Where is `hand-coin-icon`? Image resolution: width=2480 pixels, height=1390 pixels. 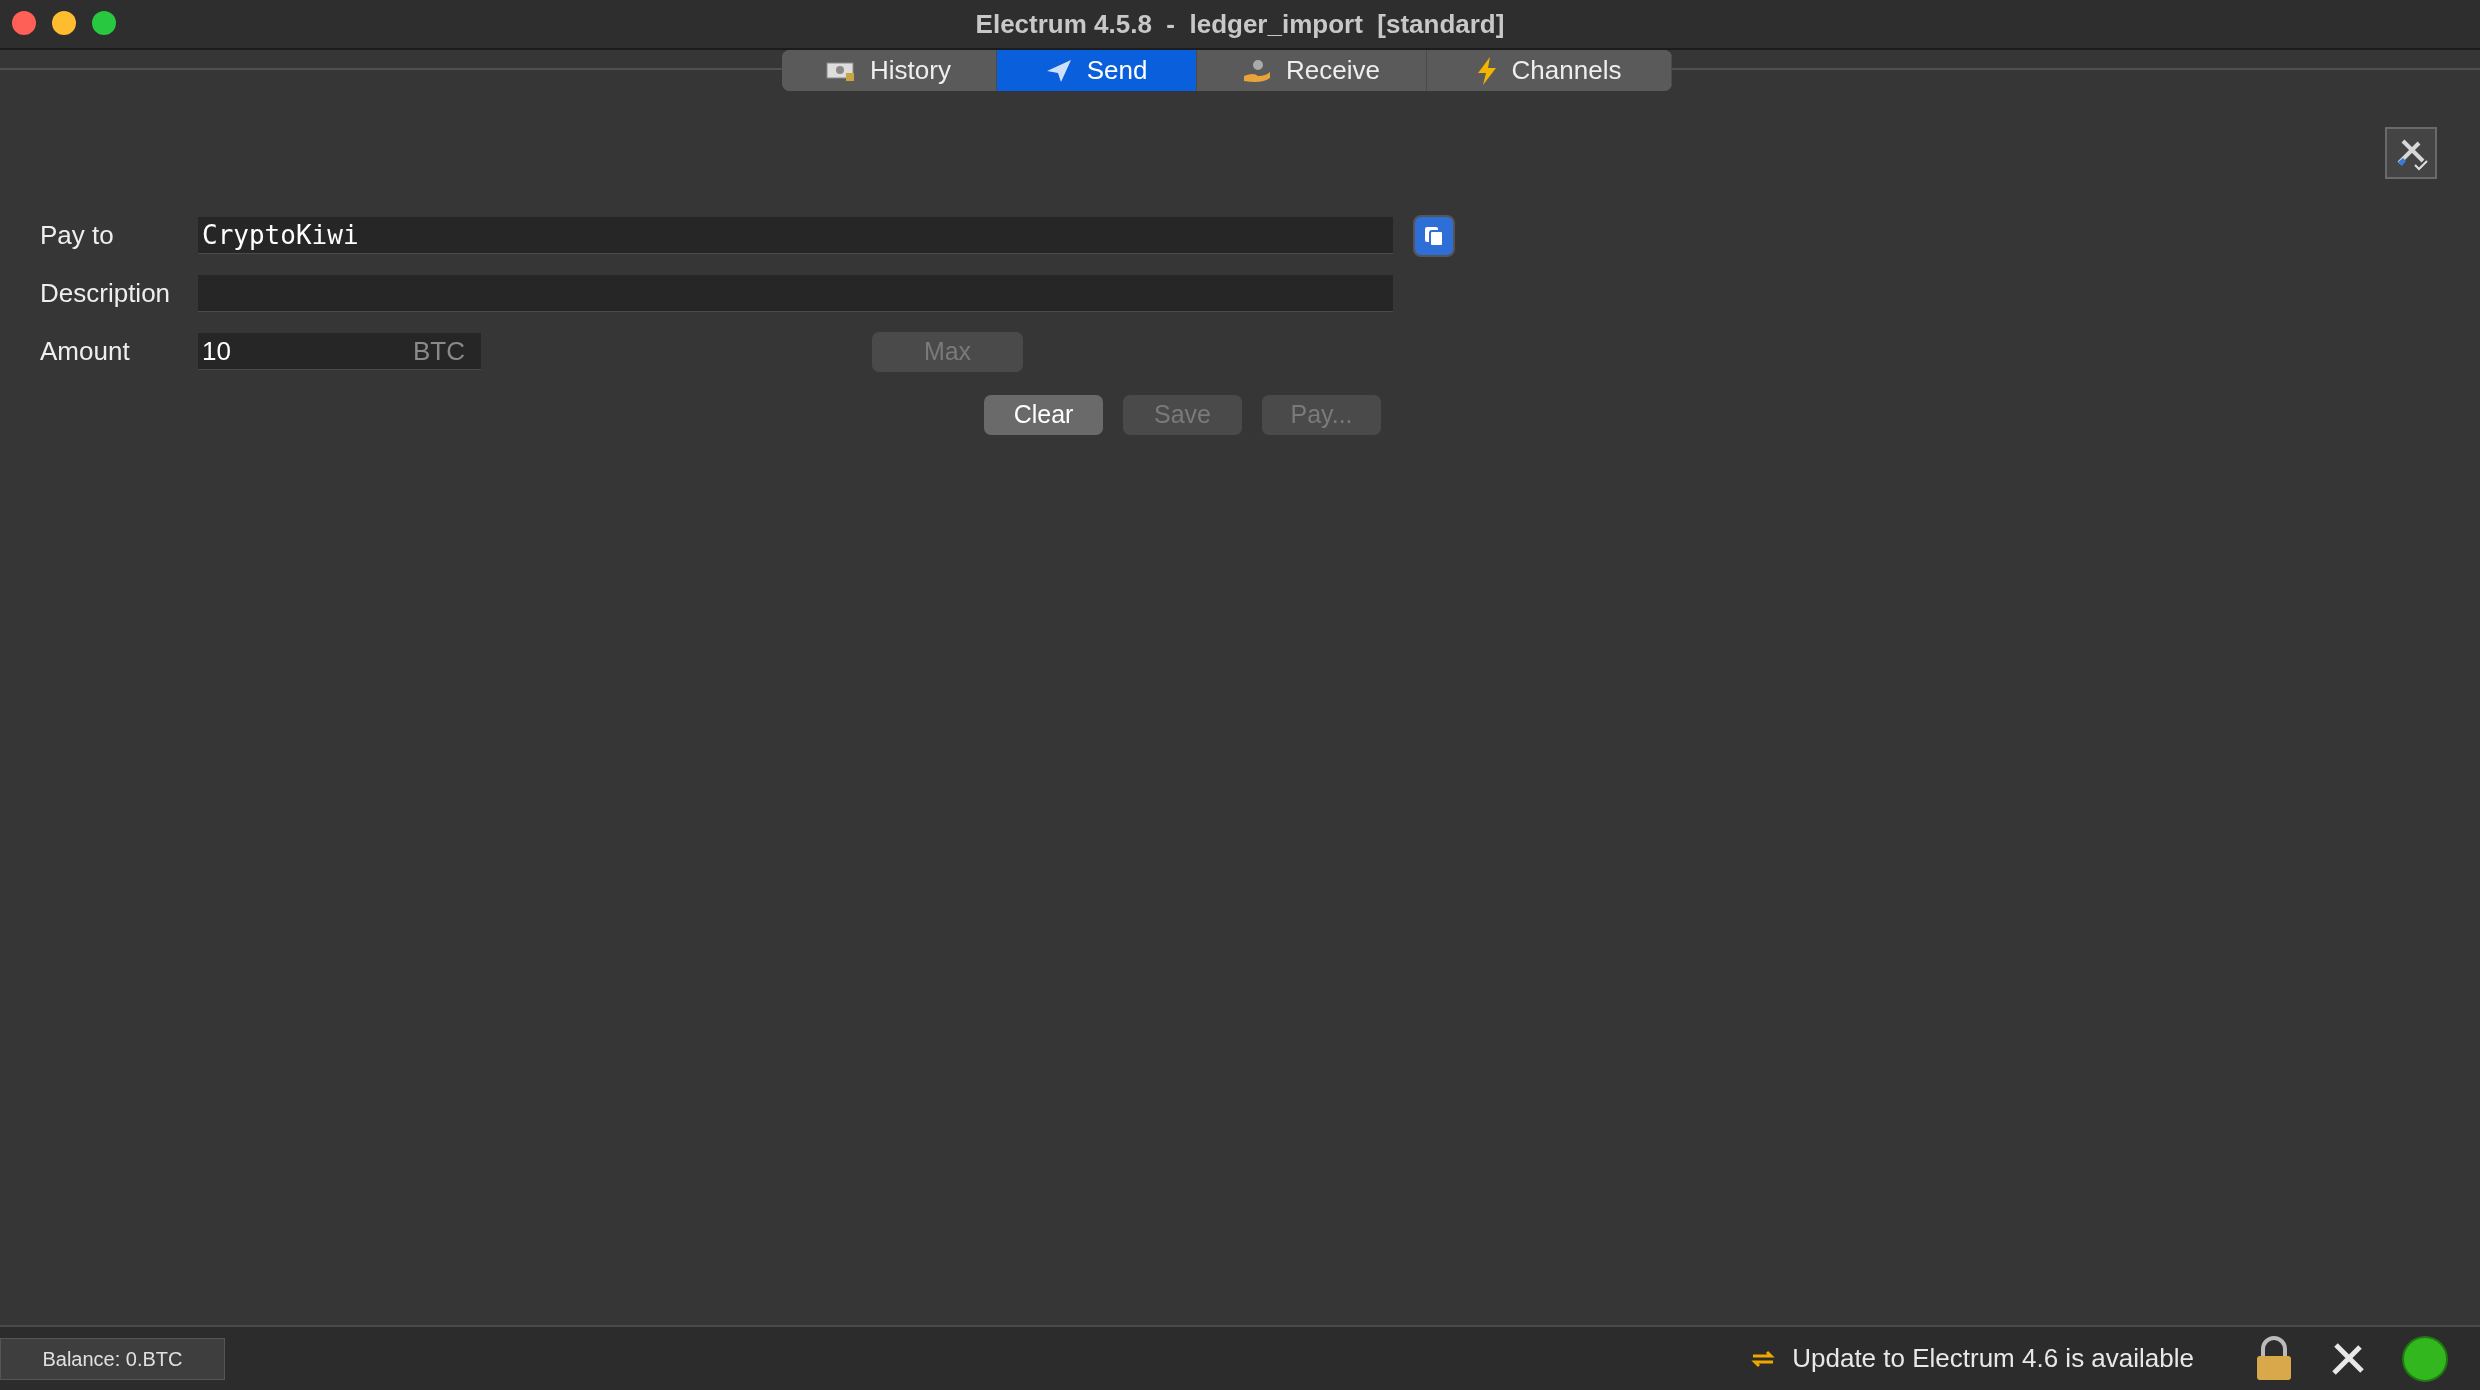
hand-coin-icon is located at coordinates (1257, 70).